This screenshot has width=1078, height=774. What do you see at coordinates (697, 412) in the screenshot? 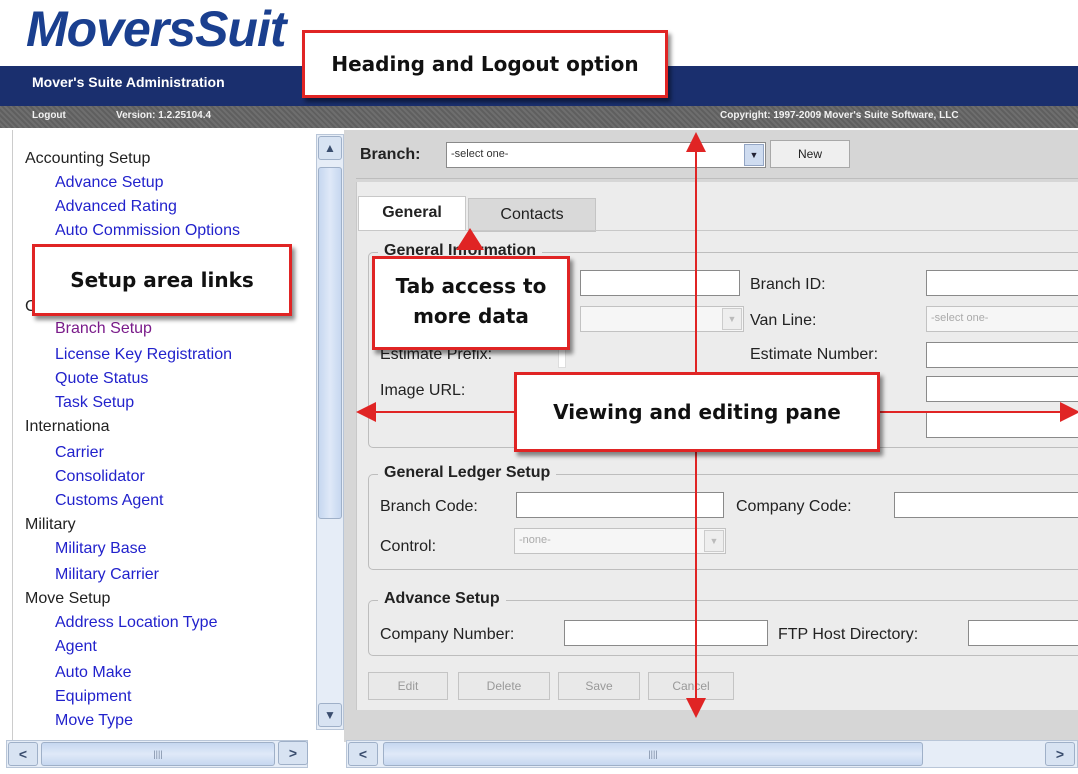
I see `callout-viewing-pane: Viewing and editing pane` at bounding box center [697, 412].